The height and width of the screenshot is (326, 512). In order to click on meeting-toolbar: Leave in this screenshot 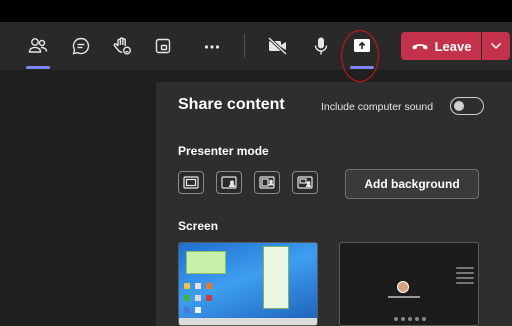, I will do `click(256, 46)`.